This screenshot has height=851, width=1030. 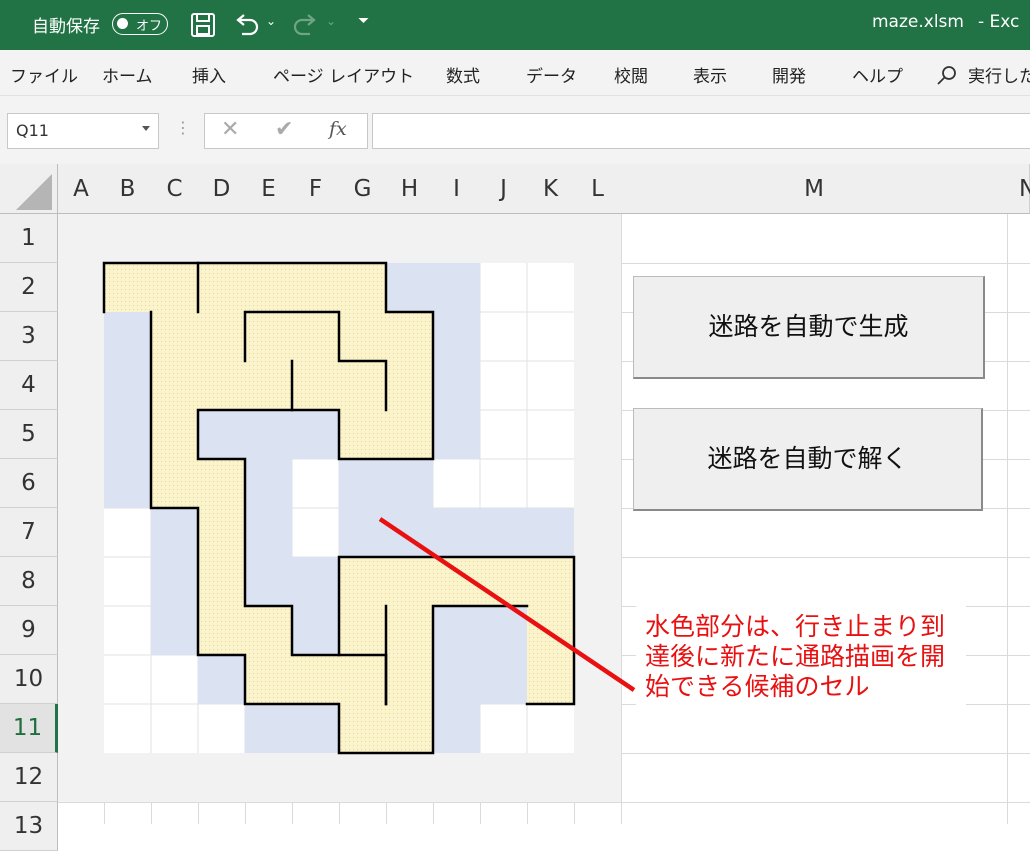 I want to click on solve-maze-button: 迷路を自動で解く, so click(x=808, y=459).